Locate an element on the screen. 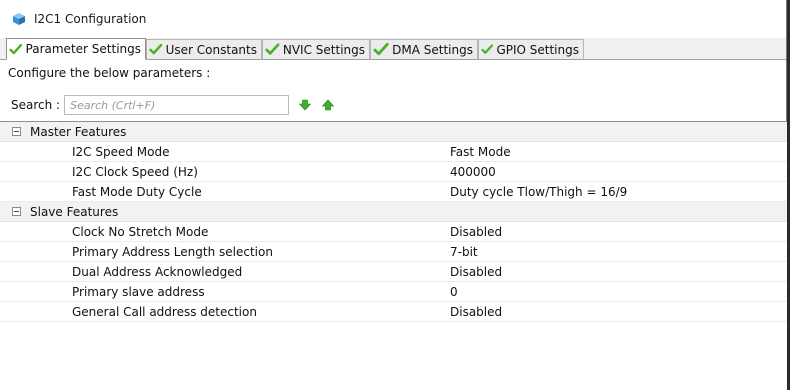  tab-label: Parameter Settings is located at coordinates (83, 49).